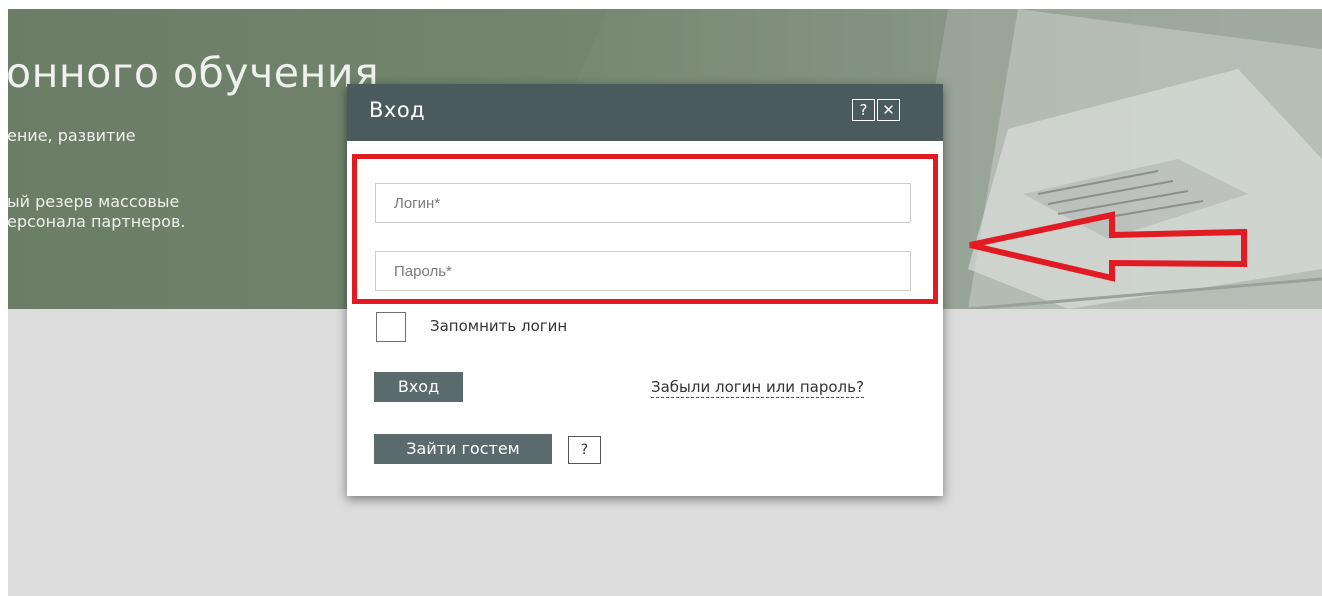 The width and height of the screenshot is (1322, 596). What do you see at coordinates (643, 203) in the screenshot?
I see `login-input` at bounding box center [643, 203].